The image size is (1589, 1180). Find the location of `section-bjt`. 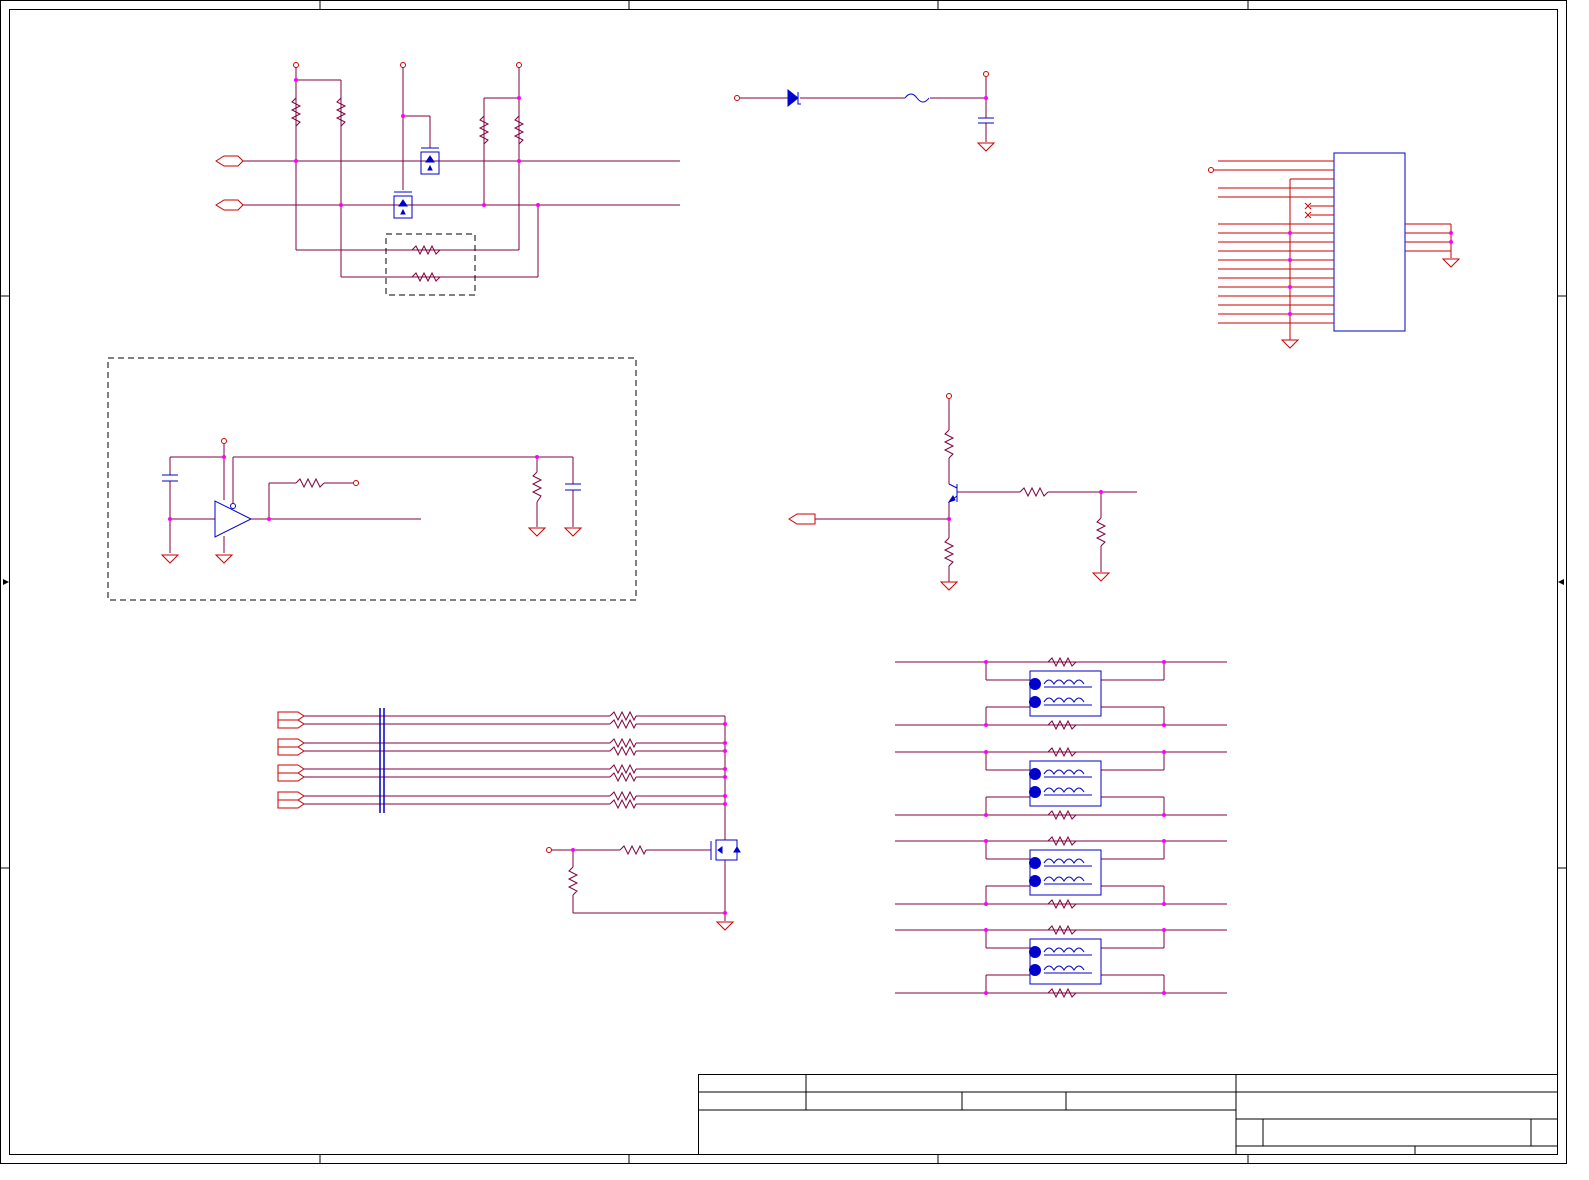

section-bjt is located at coordinates (962, 492).